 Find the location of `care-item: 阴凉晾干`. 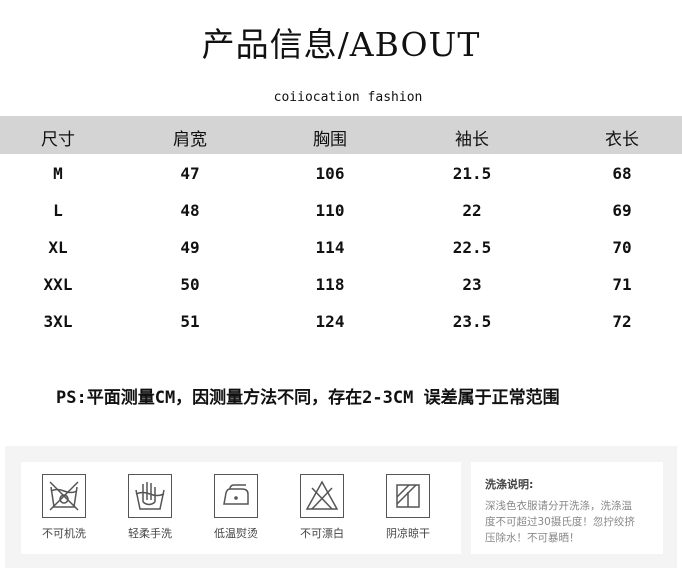

care-item: 阴凉晾干 is located at coordinates (408, 507).